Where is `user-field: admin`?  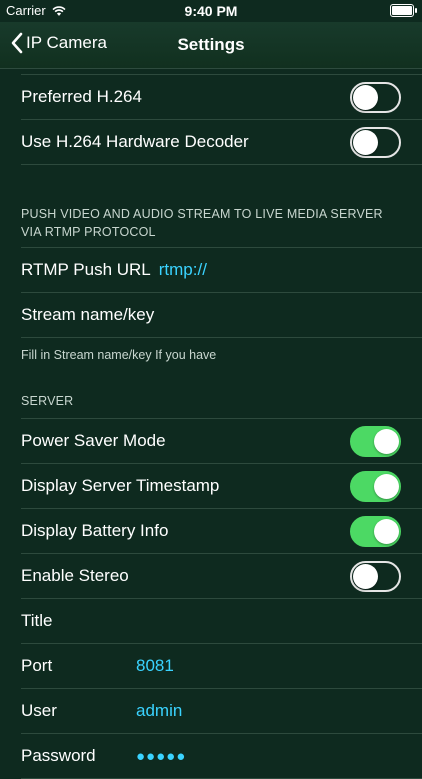
user-field: admin is located at coordinates (159, 711).